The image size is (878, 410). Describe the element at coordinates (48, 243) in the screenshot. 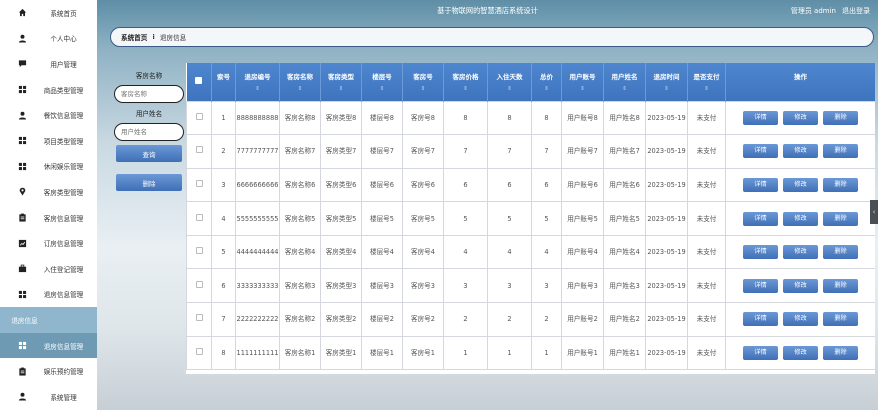

I see `sidebar-item: 订房信息管理` at that location.